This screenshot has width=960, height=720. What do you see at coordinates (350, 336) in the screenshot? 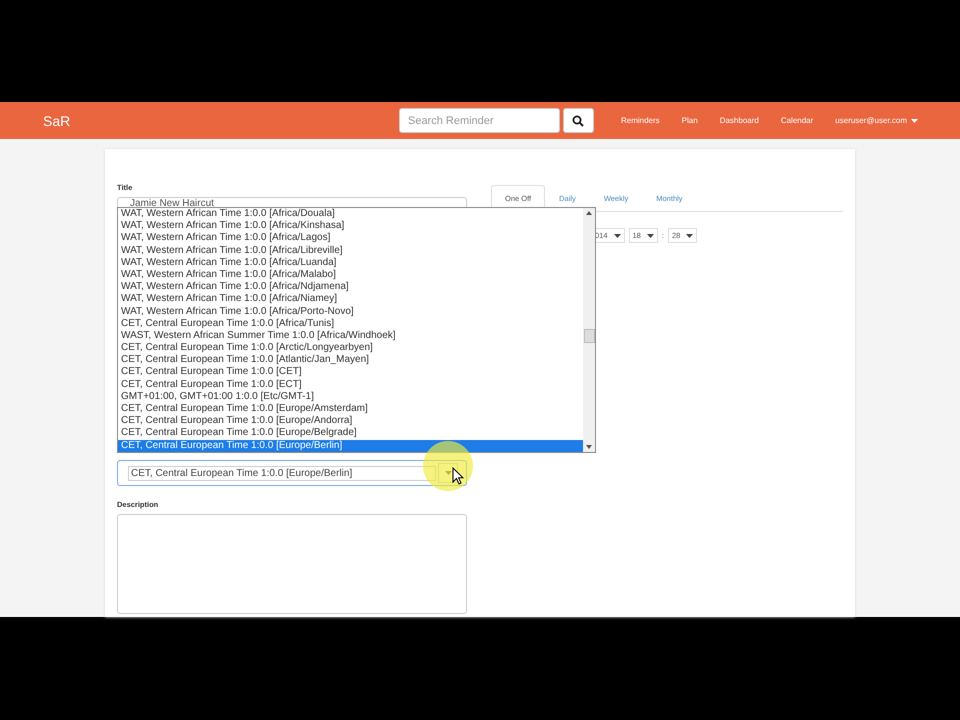
I see `timezone-option: WAST, Western African Summer Time 1:0.0 [Africa/Windhoek]` at bounding box center [350, 336].